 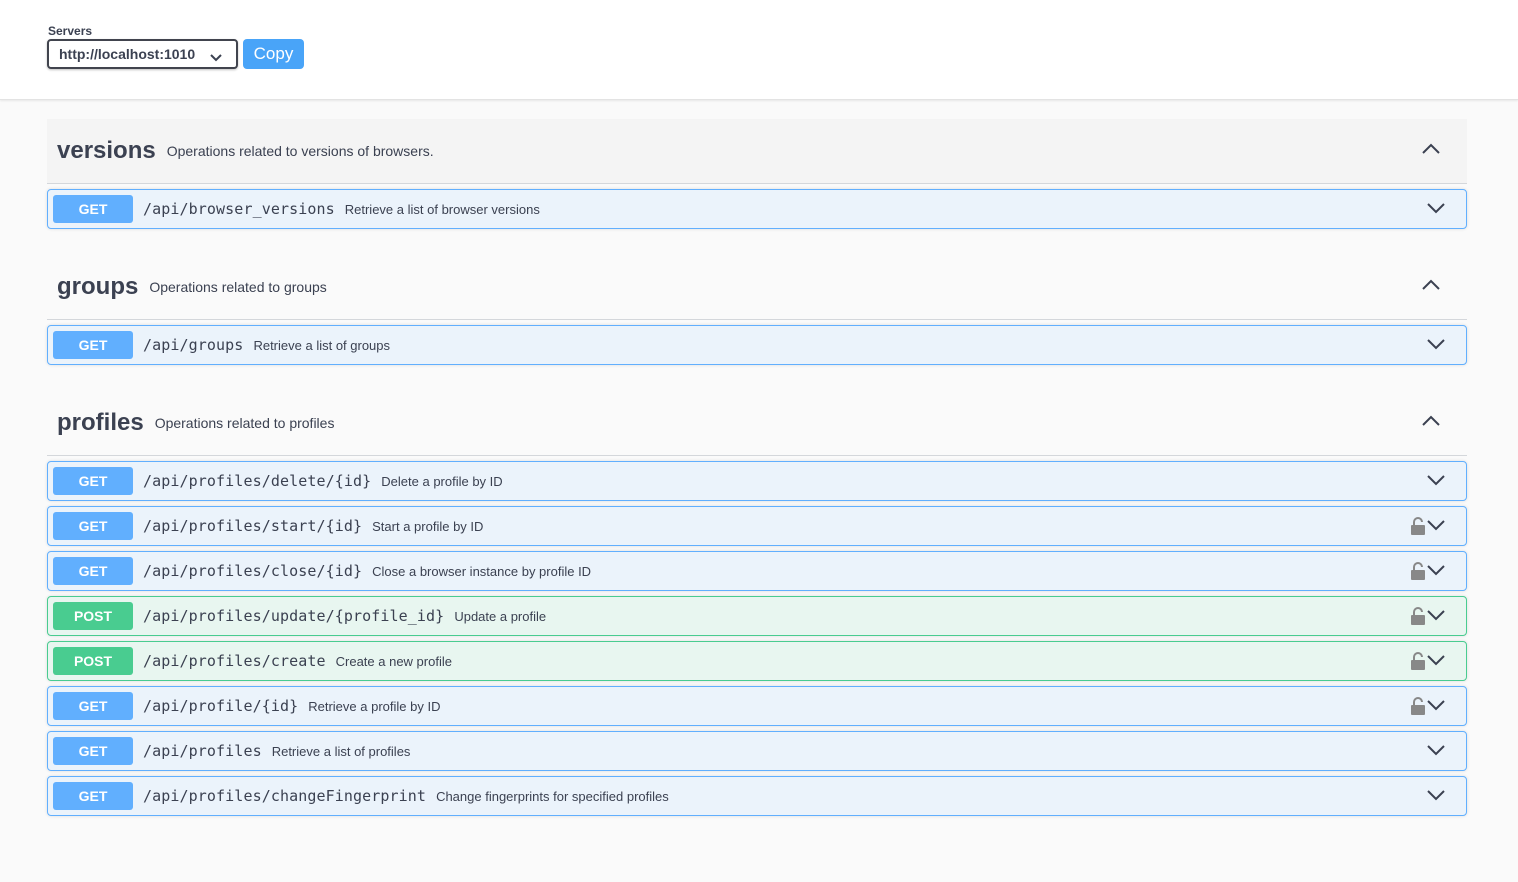 I want to click on server-select: http://localhost:1010, so click(x=142, y=54).